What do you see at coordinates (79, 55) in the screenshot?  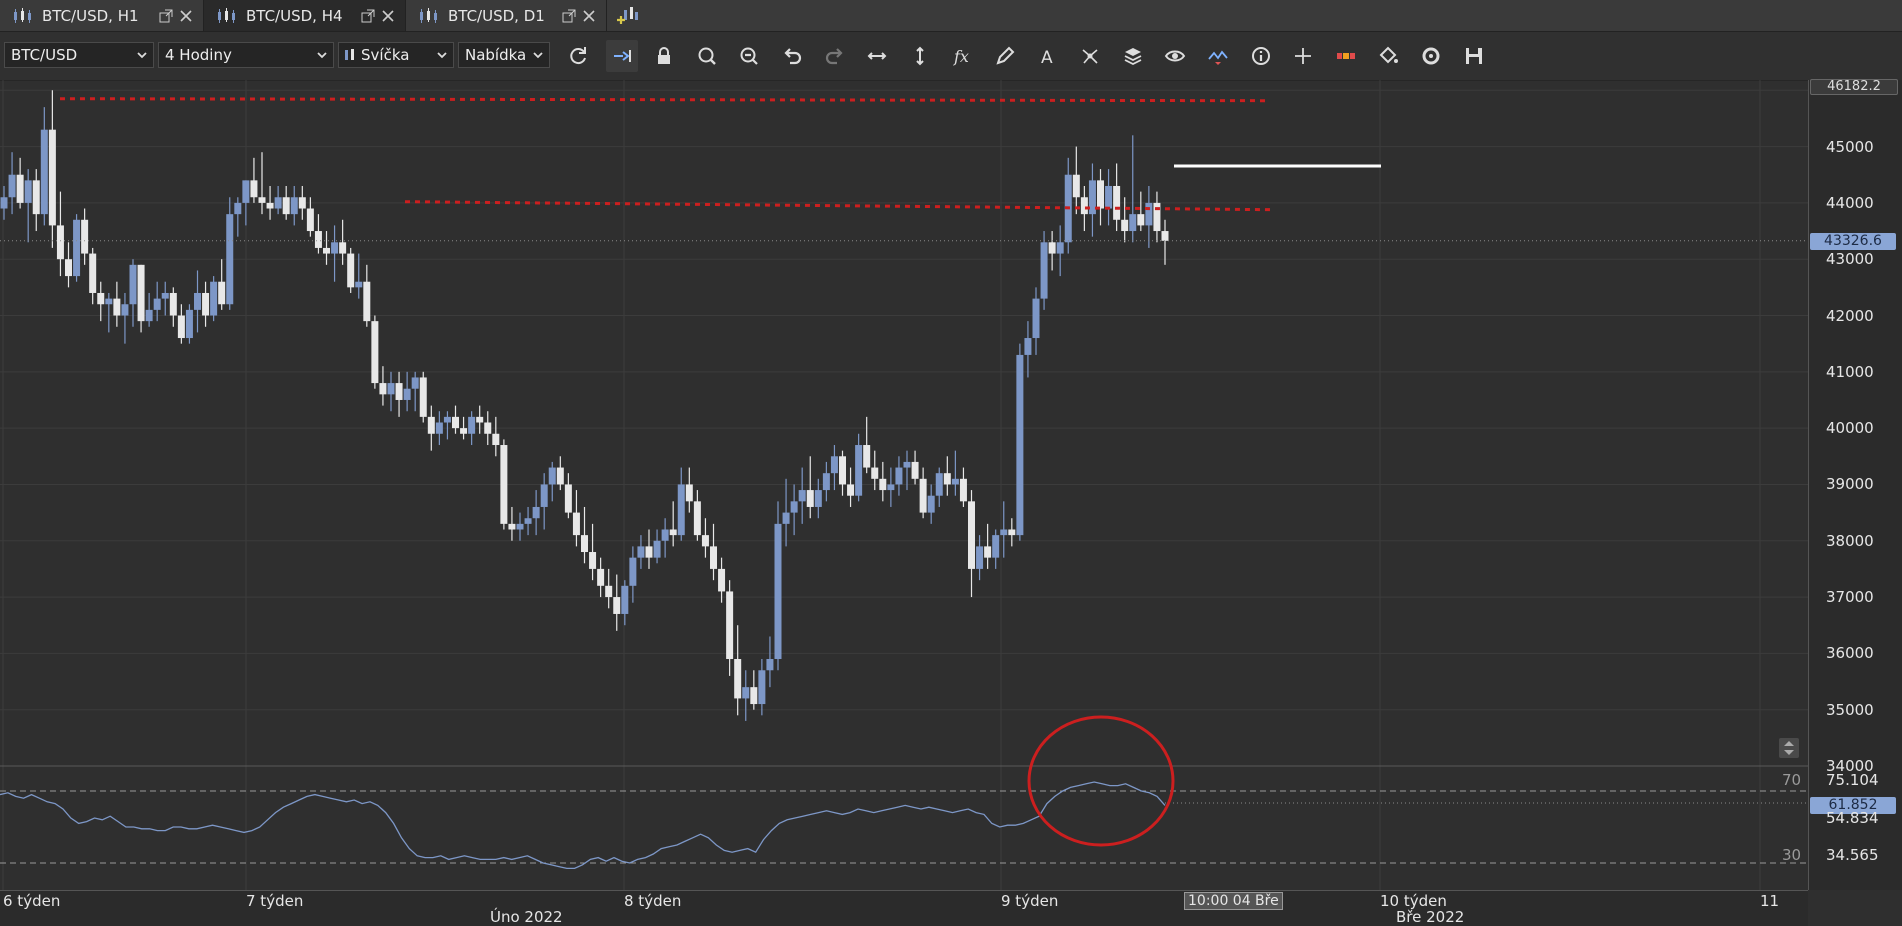 I see `symbol-select: BTC/USD` at bounding box center [79, 55].